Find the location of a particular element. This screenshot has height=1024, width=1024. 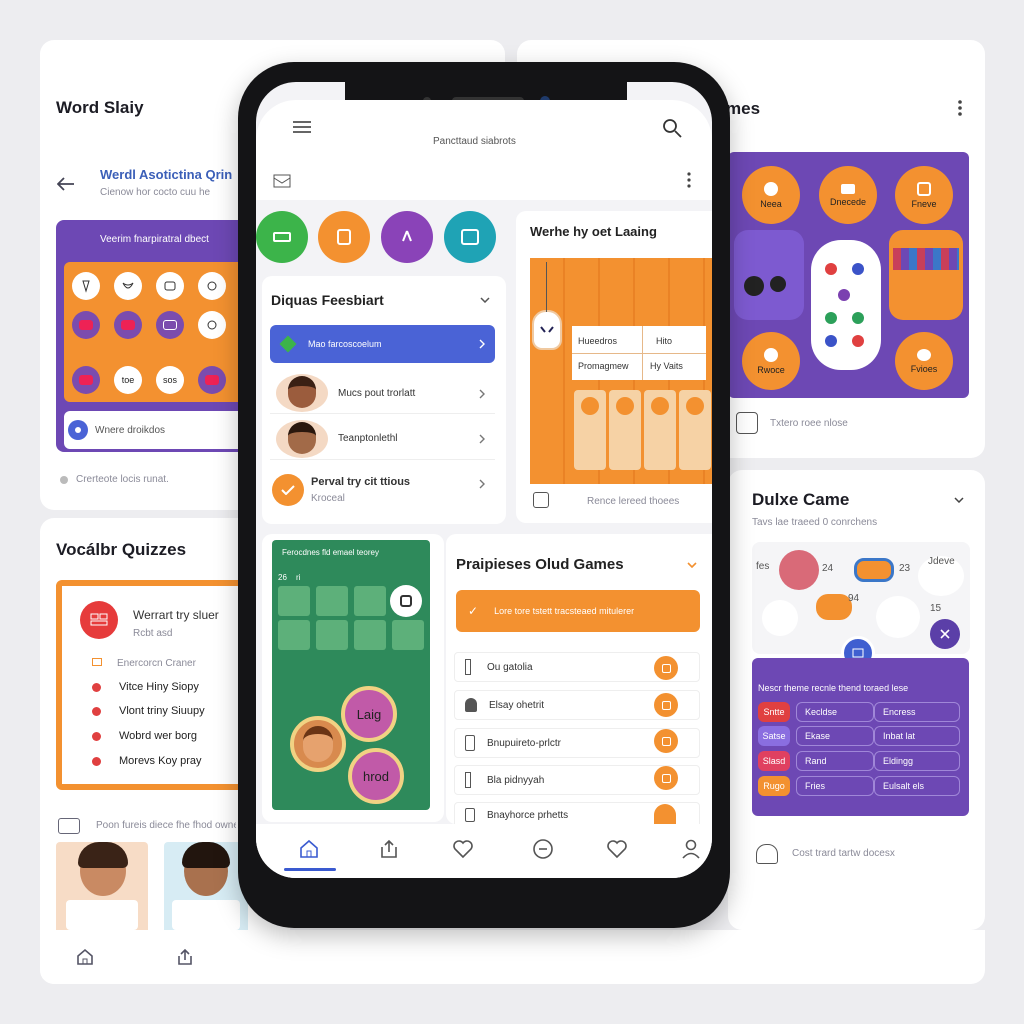

tab-favorite-icon is located at coordinates (617, 849).